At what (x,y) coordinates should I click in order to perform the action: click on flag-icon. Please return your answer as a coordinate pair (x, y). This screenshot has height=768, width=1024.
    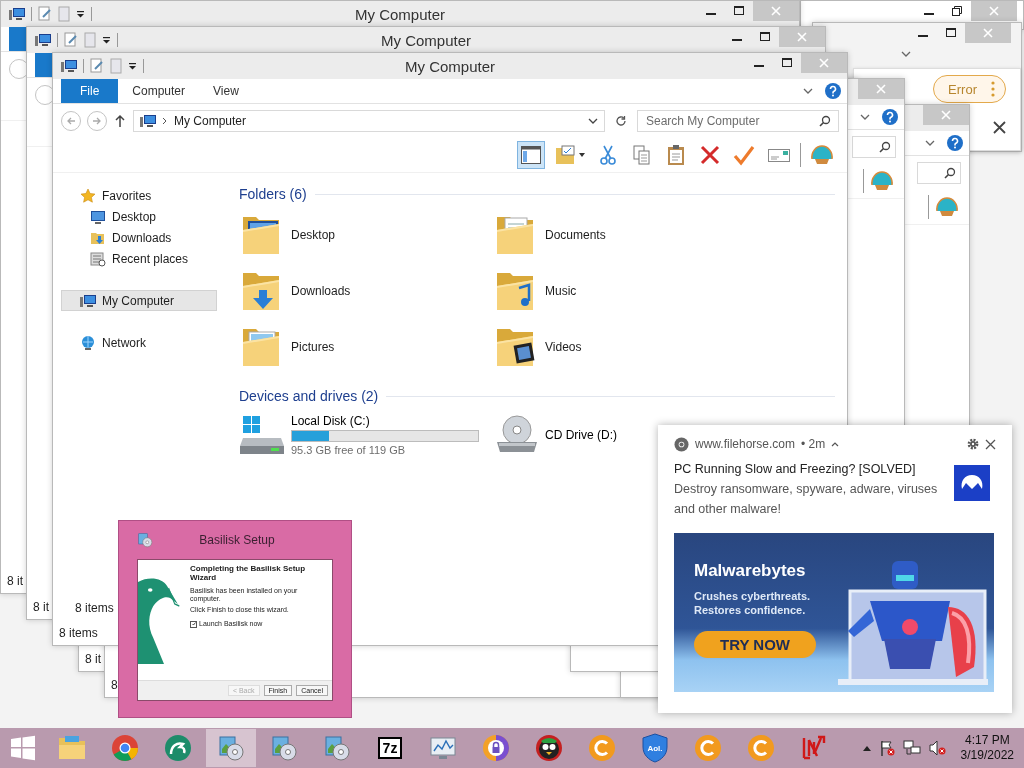
    Looking at the image, I should click on (886, 748).